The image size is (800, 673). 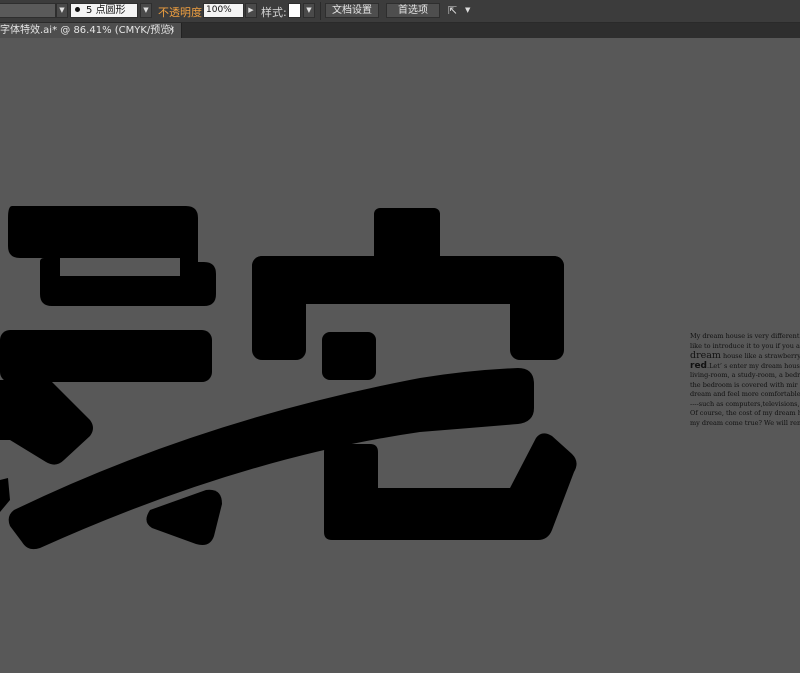 What do you see at coordinates (467, 10) in the screenshot?
I see `chevron-down-icon: ▼` at bounding box center [467, 10].